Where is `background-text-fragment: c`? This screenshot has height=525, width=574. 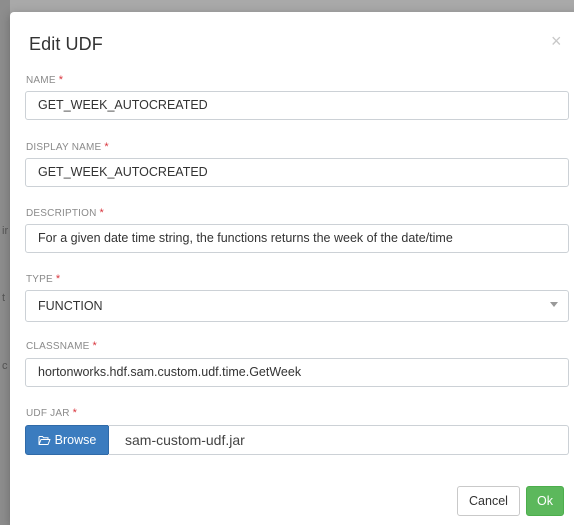
background-text-fragment: c is located at coordinates (5, 366).